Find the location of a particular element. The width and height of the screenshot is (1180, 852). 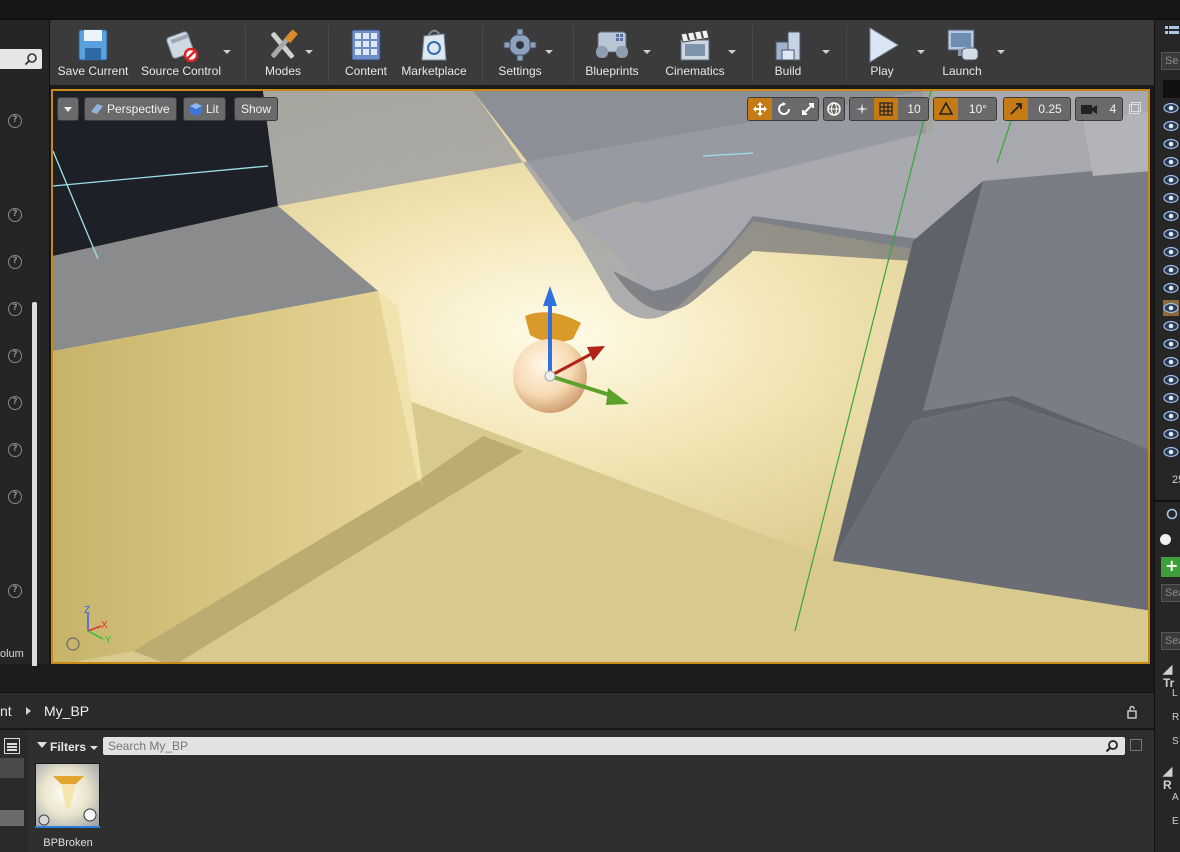

camera-speed-group: 4 is located at coordinates (1099, 109).